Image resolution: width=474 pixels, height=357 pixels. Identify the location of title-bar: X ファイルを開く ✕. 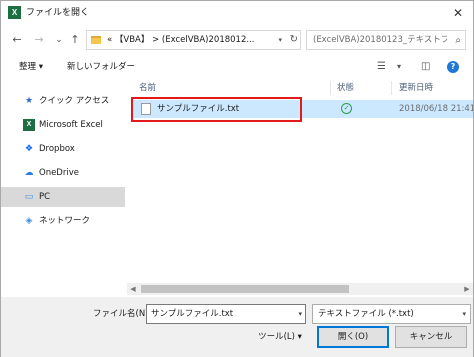
(237, 13).